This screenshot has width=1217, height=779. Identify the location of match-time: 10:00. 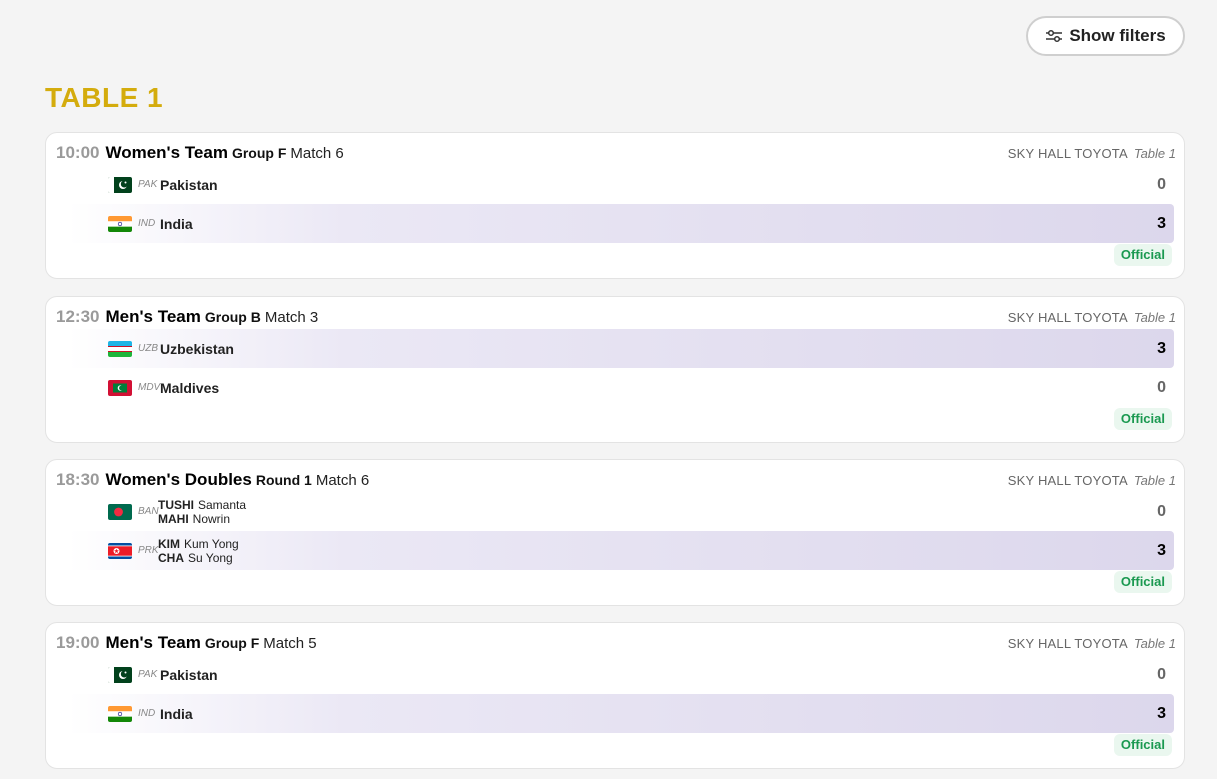
(78, 152).